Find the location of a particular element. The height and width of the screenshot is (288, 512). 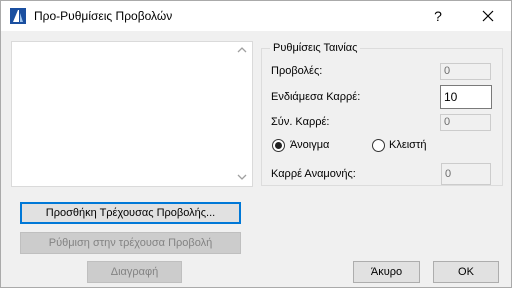

set-current-view-button: Ρύθμιση στην τρέχουσα Προβολή is located at coordinates (130, 243).